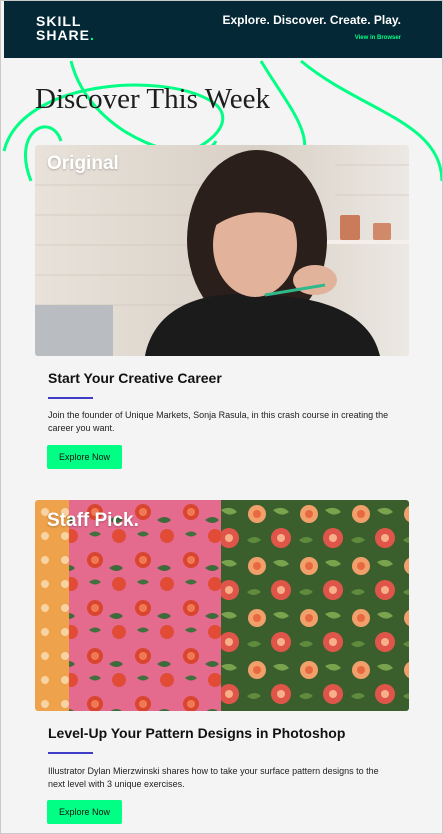  I want to click on card-1-divider, so click(70, 398).